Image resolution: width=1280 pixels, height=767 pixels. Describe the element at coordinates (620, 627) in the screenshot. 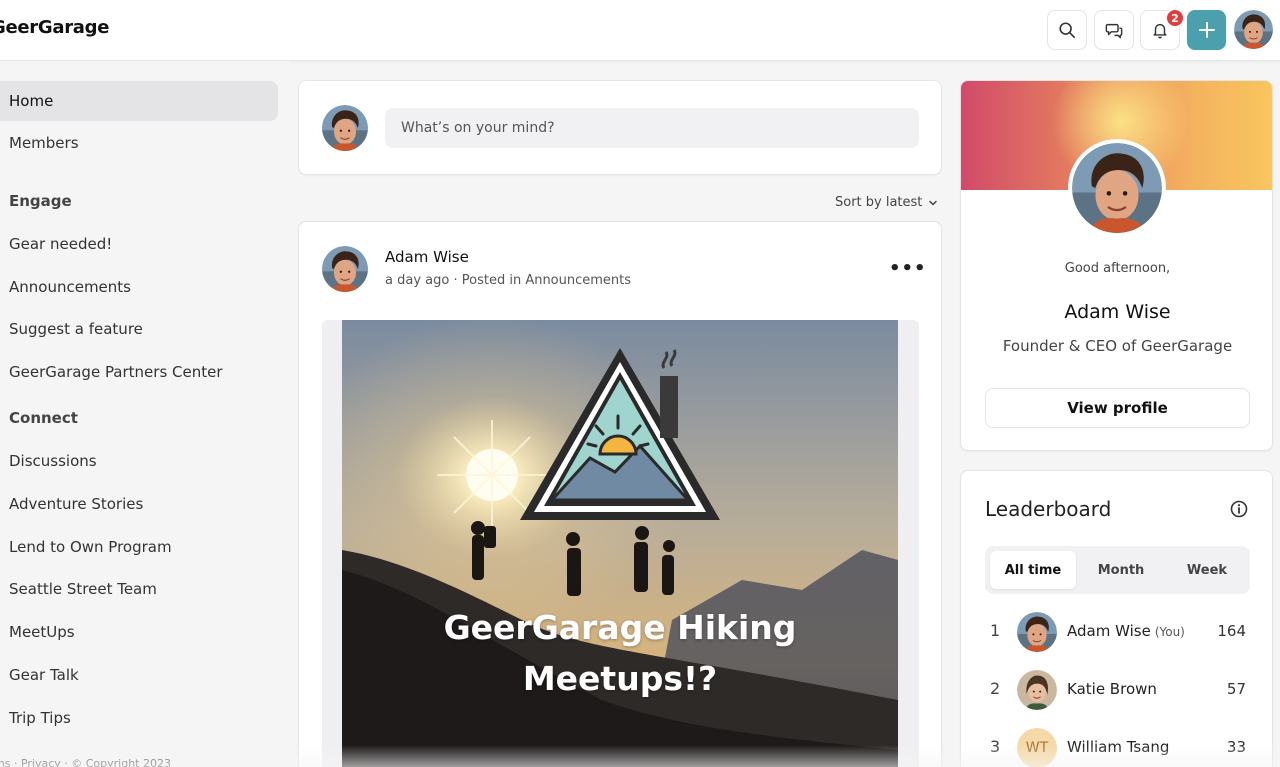

I see `post-image-title-line1: GeerGarage Hiking` at that location.